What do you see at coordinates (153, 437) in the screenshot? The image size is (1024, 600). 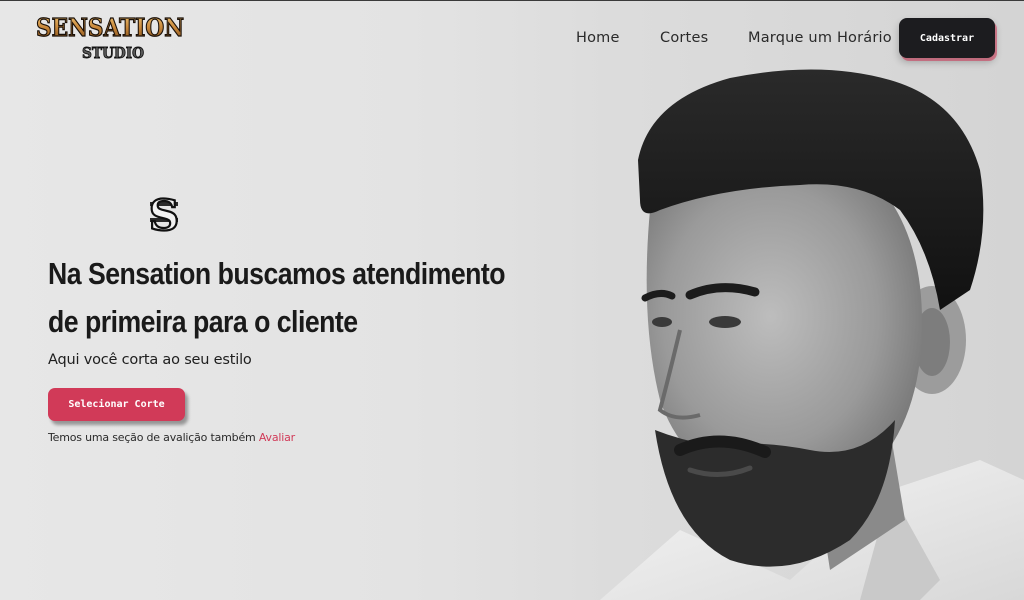 I see `review-note-text: Temos uma seção de avalição também` at bounding box center [153, 437].